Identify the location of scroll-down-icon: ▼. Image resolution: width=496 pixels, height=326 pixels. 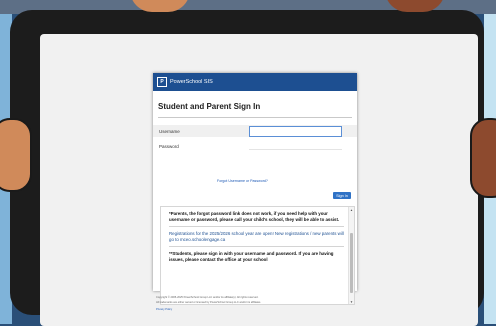
(351, 301).